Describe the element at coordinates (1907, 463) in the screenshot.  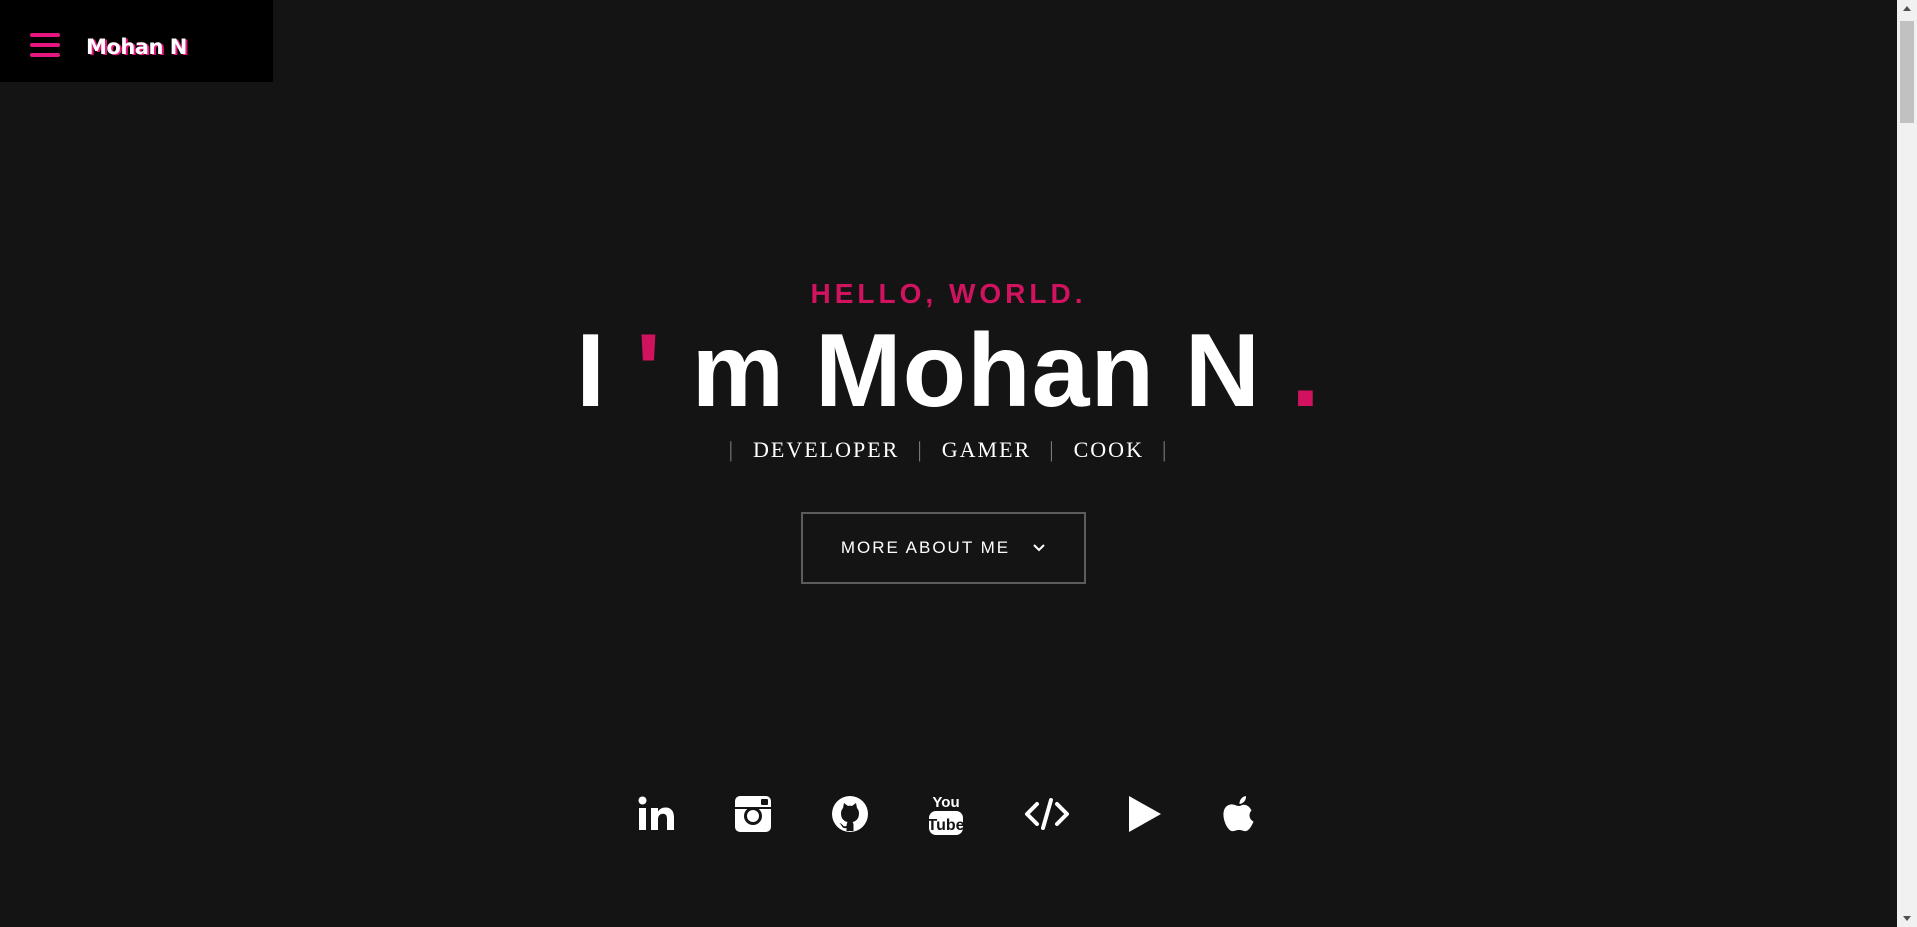
I see `vertical-scrollbar` at that location.